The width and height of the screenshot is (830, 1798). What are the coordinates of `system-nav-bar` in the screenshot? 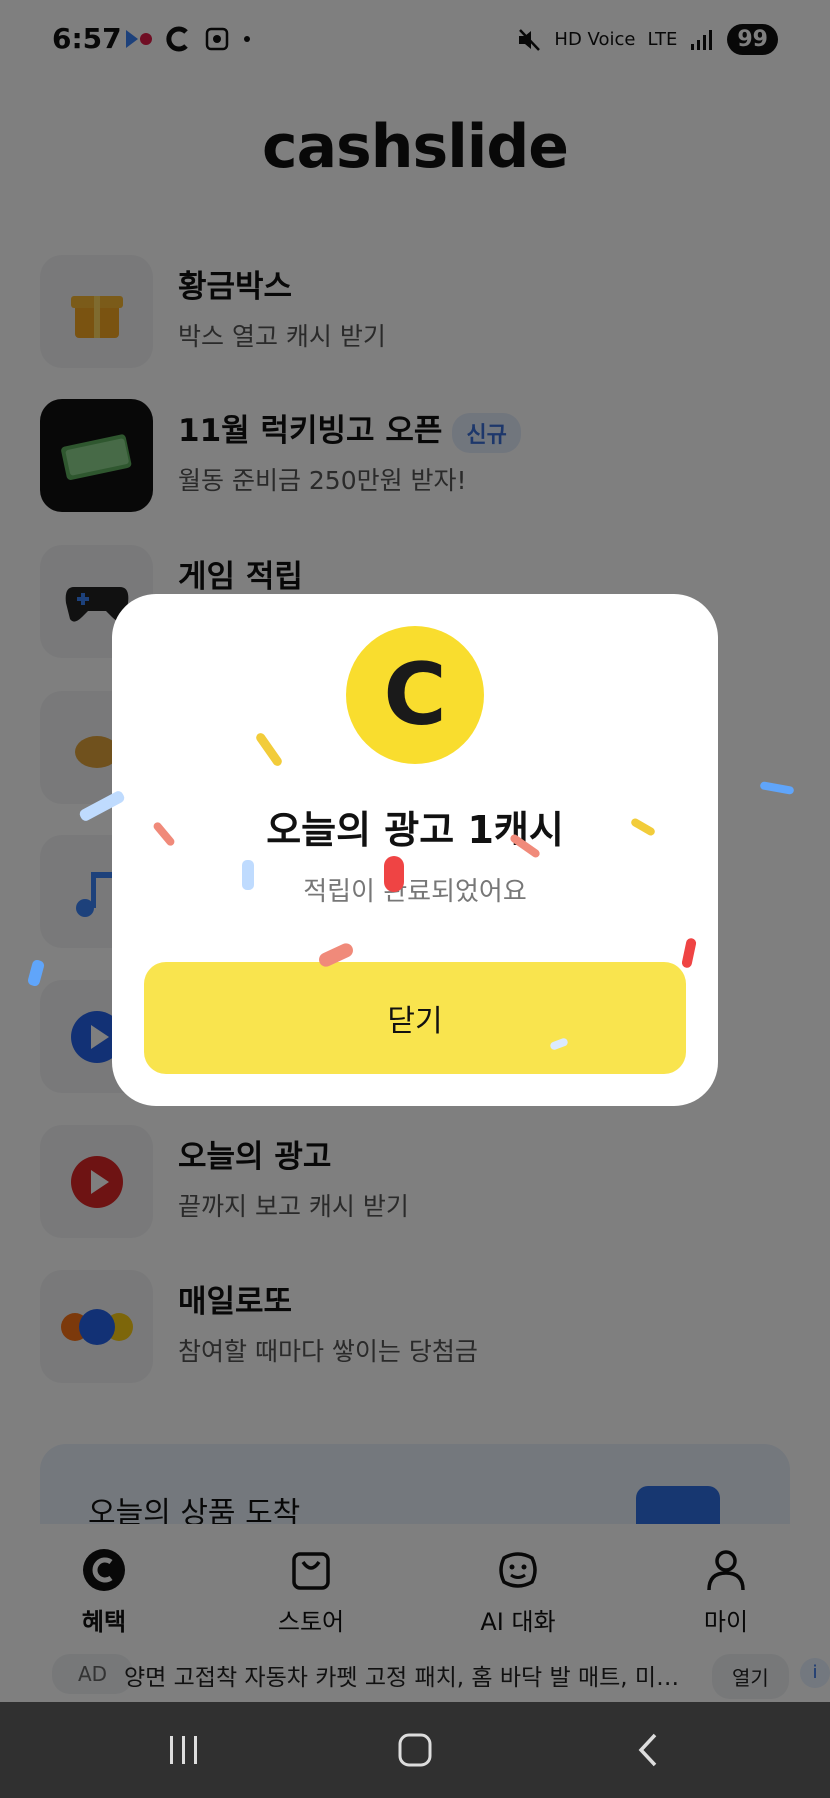 It's located at (415, 1750).